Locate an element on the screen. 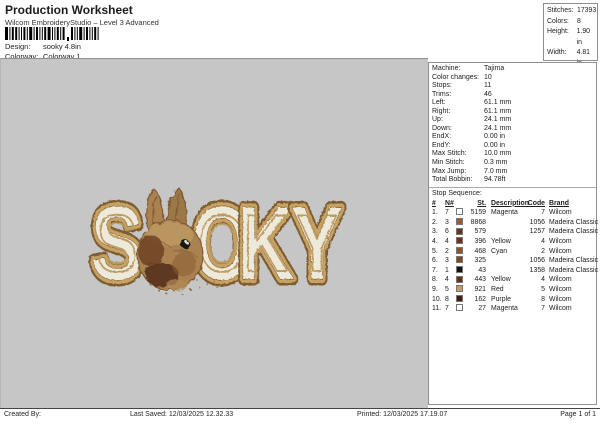 This screenshot has width=600, height=424. bunny-eye is located at coordinates (185, 244).